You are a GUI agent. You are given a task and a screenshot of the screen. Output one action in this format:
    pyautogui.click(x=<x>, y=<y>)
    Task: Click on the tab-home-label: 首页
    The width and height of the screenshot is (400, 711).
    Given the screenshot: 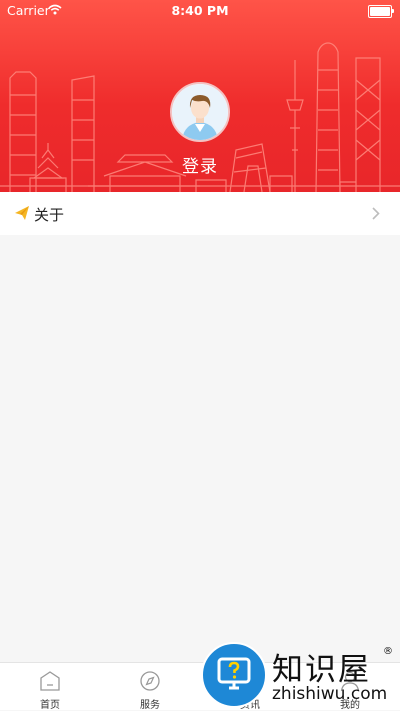 What is the action you would take?
    pyautogui.click(x=50, y=705)
    